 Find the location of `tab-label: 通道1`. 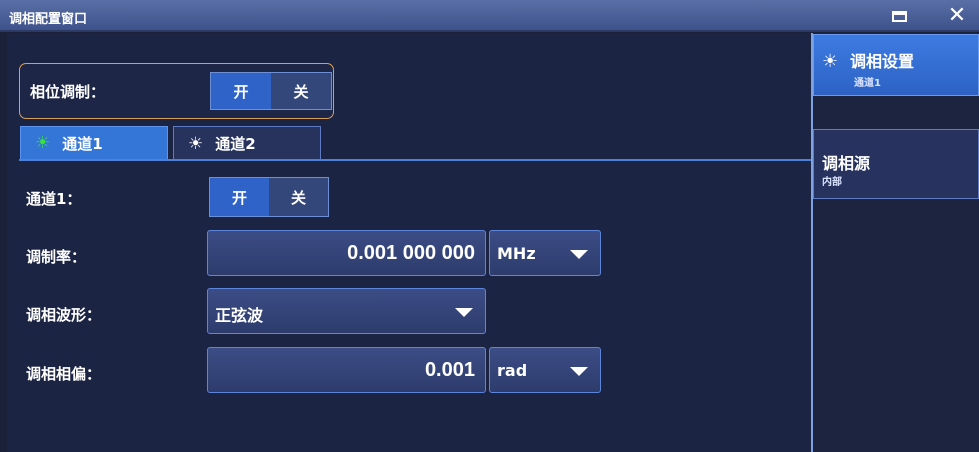

tab-label: 通道1 is located at coordinates (82, 143).